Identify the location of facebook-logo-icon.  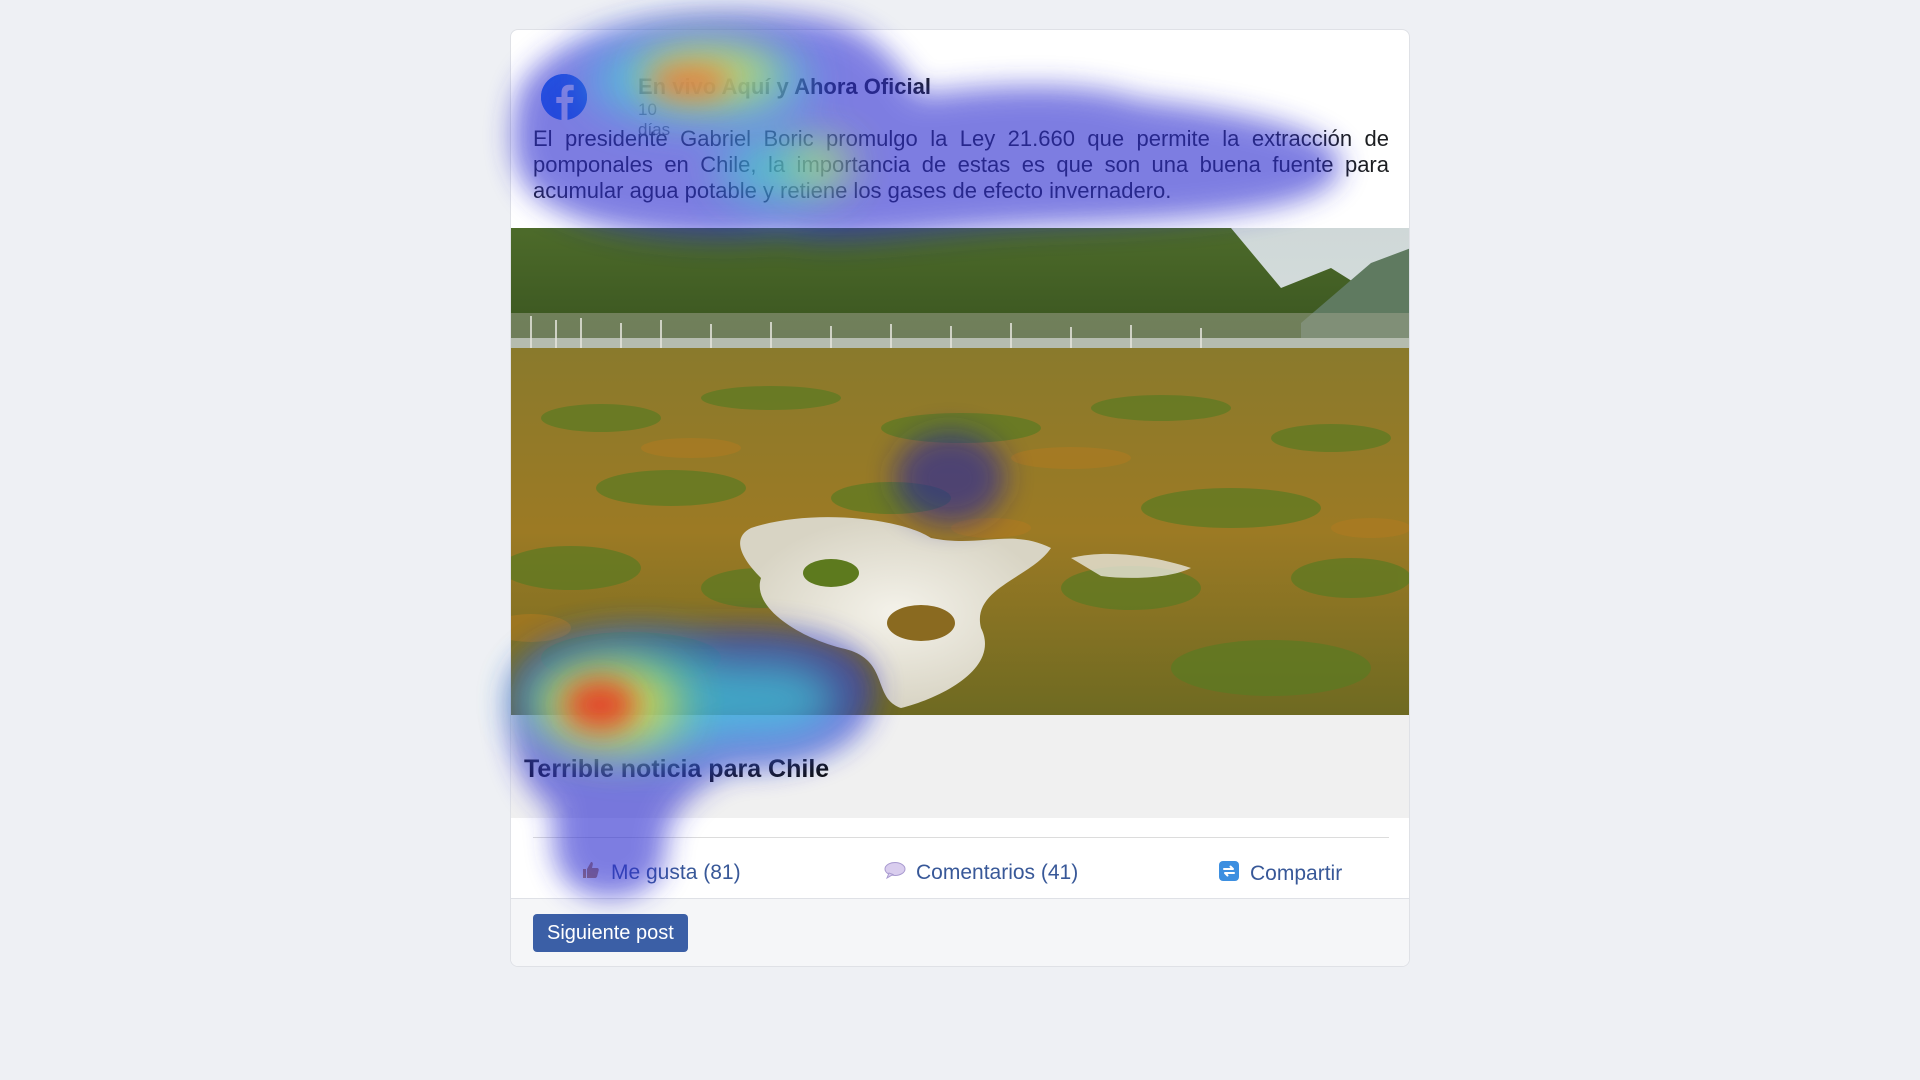
(564, 97).